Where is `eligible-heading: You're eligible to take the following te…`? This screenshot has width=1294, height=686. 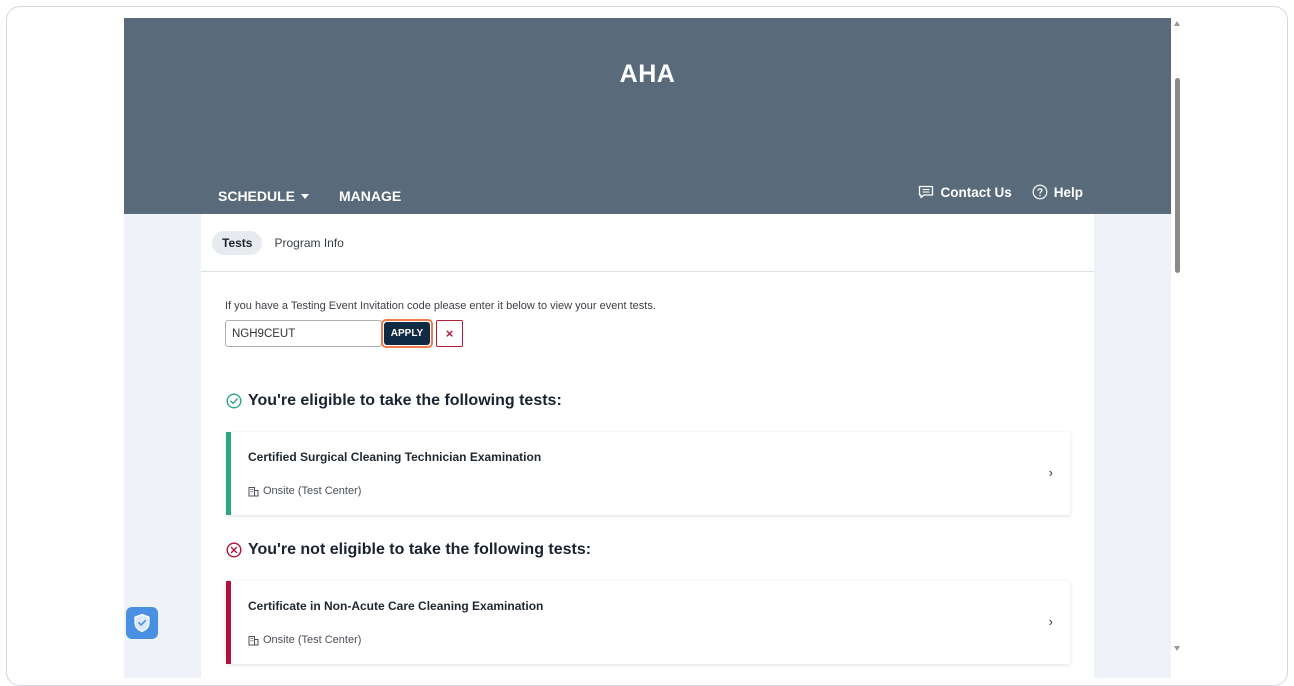 eligible-heading: You're eligible to take the following te… is located at coordinates (394, 401).